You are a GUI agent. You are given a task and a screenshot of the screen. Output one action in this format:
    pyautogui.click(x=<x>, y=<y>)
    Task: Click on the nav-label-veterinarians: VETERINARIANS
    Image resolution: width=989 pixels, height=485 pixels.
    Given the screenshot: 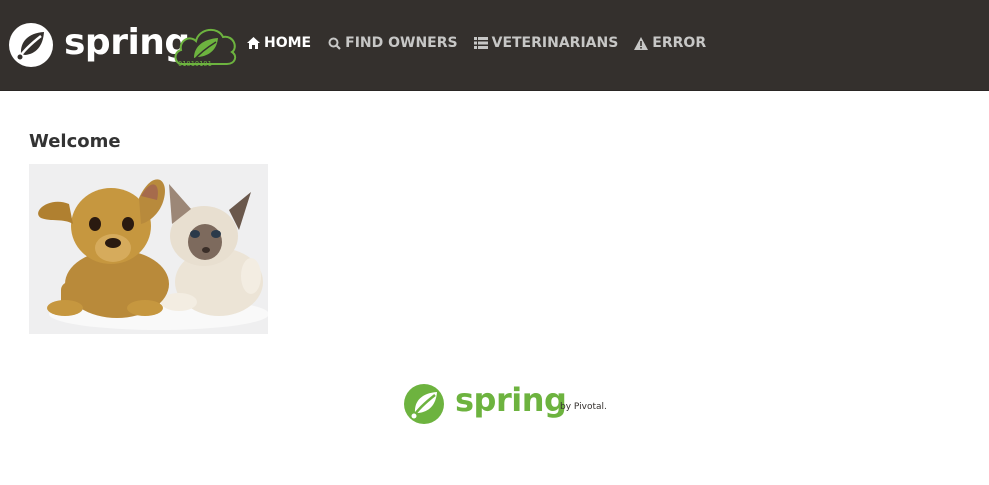 What is the action you would take?
    pyautogui.click(x=555, y=43)
    